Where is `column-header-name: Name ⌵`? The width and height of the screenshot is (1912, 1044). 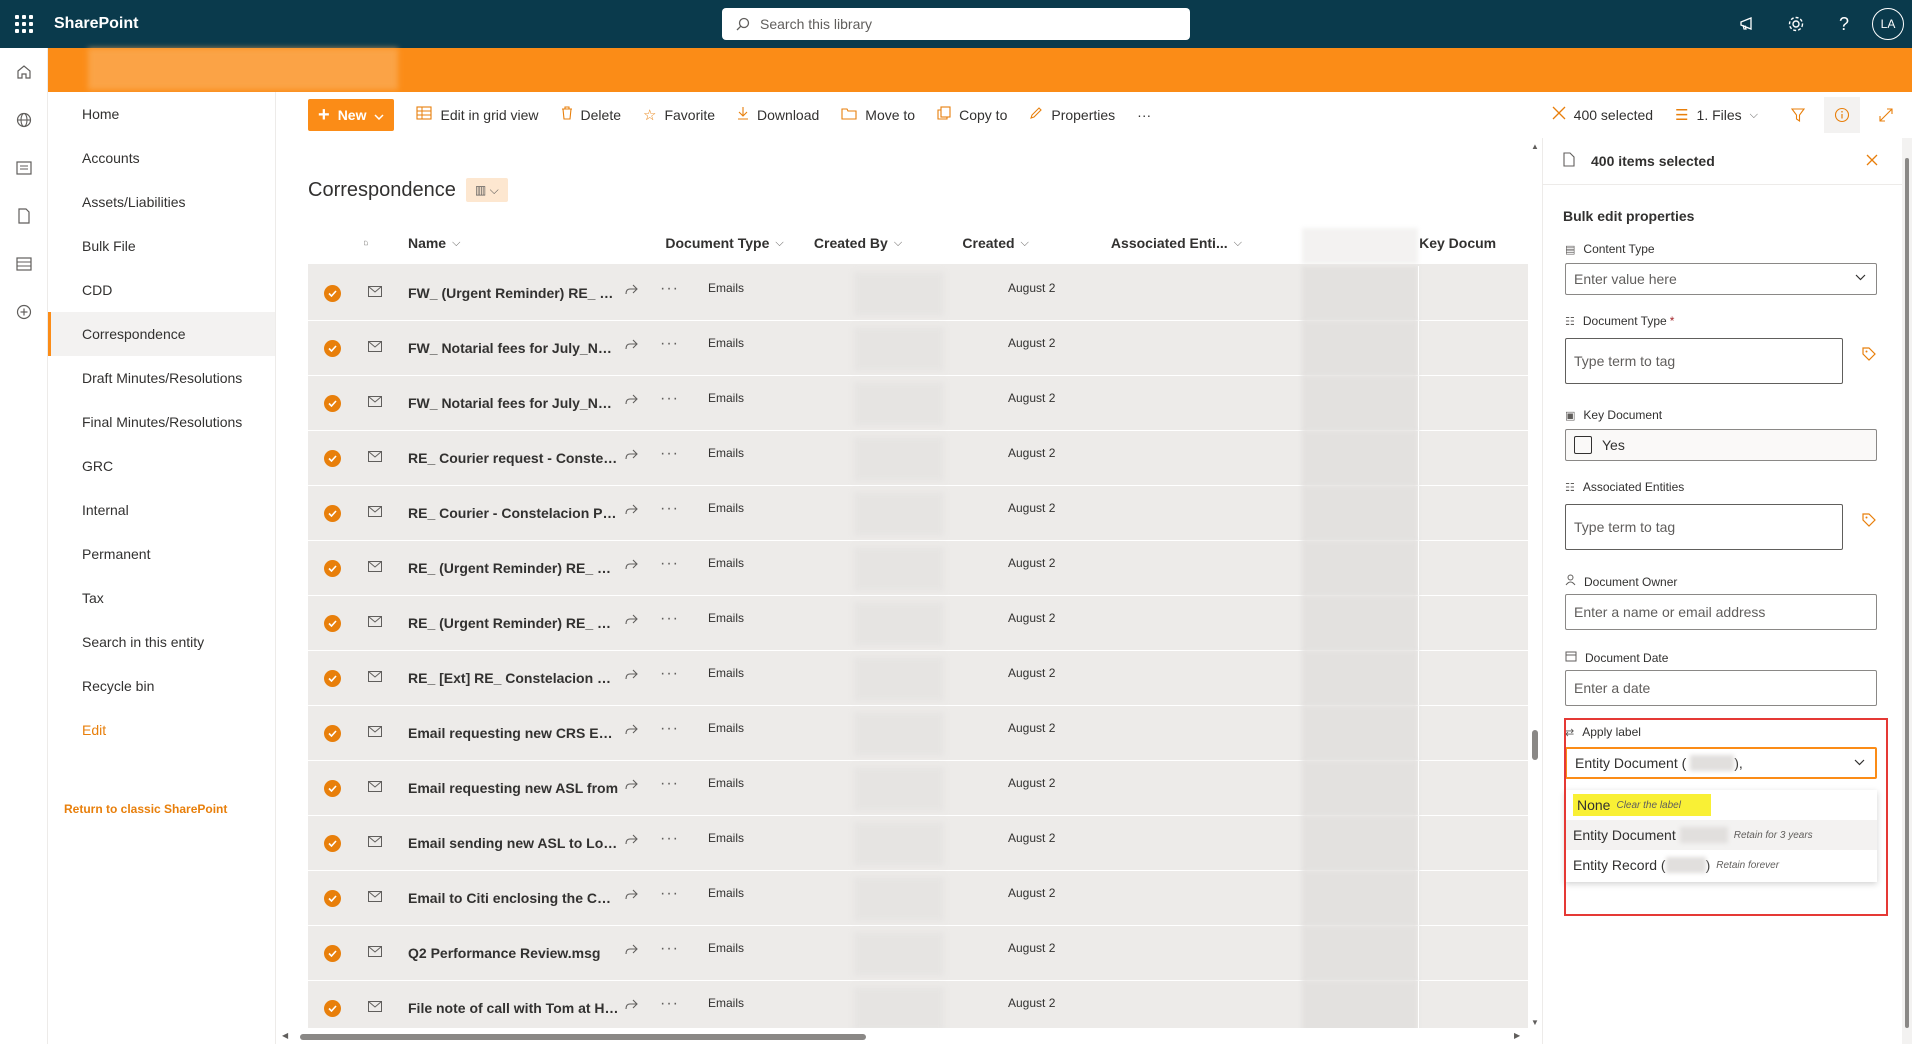 column-header-name: Name ⌵ is located at coordinates (516, 243).